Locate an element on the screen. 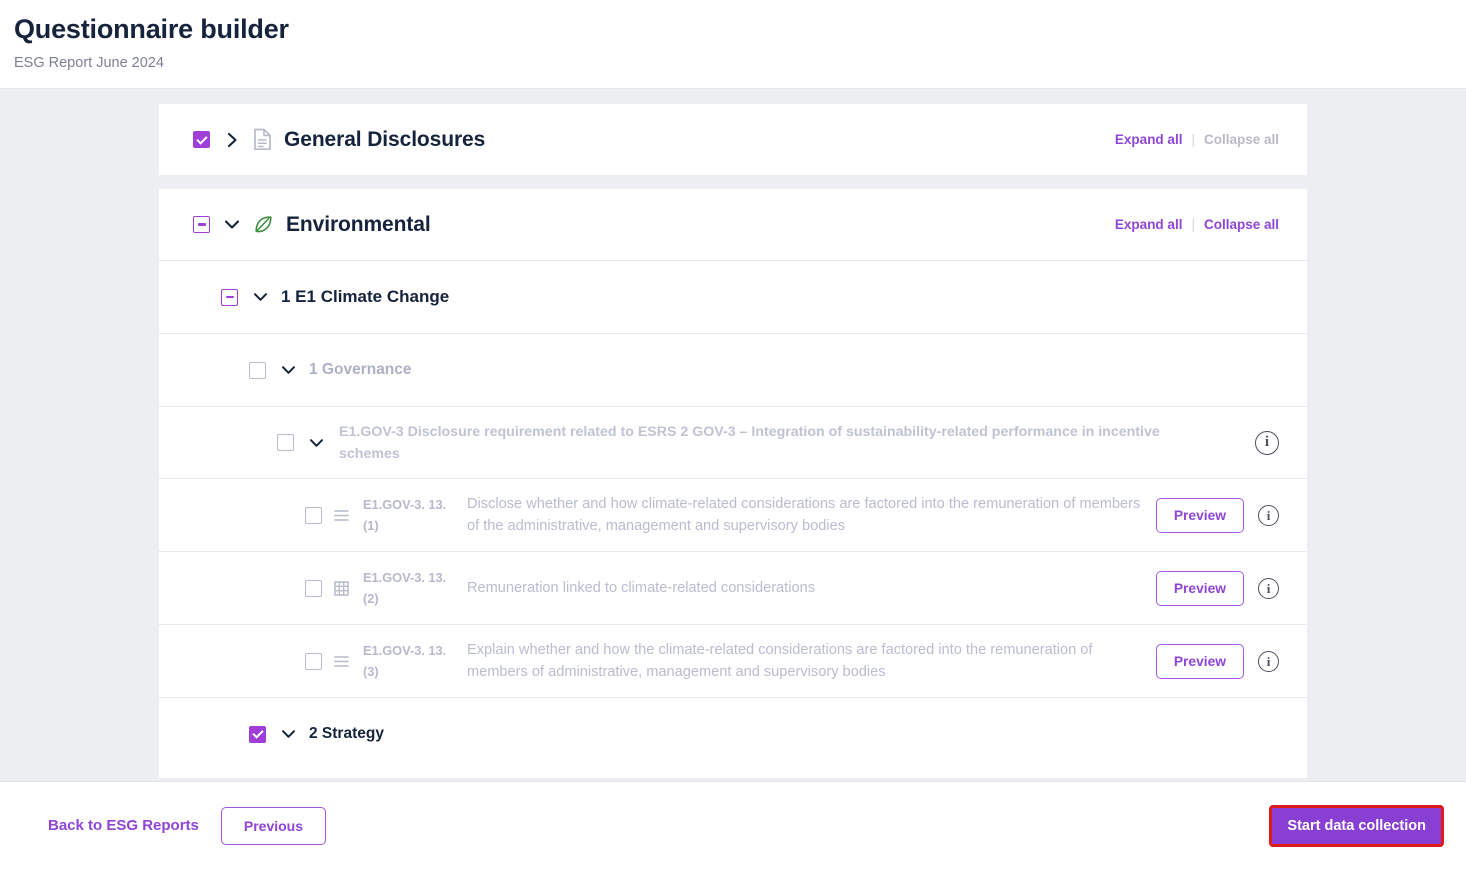  footer-left-actions: Back to ESG Reports Previous is located at coordinates (187, 825).